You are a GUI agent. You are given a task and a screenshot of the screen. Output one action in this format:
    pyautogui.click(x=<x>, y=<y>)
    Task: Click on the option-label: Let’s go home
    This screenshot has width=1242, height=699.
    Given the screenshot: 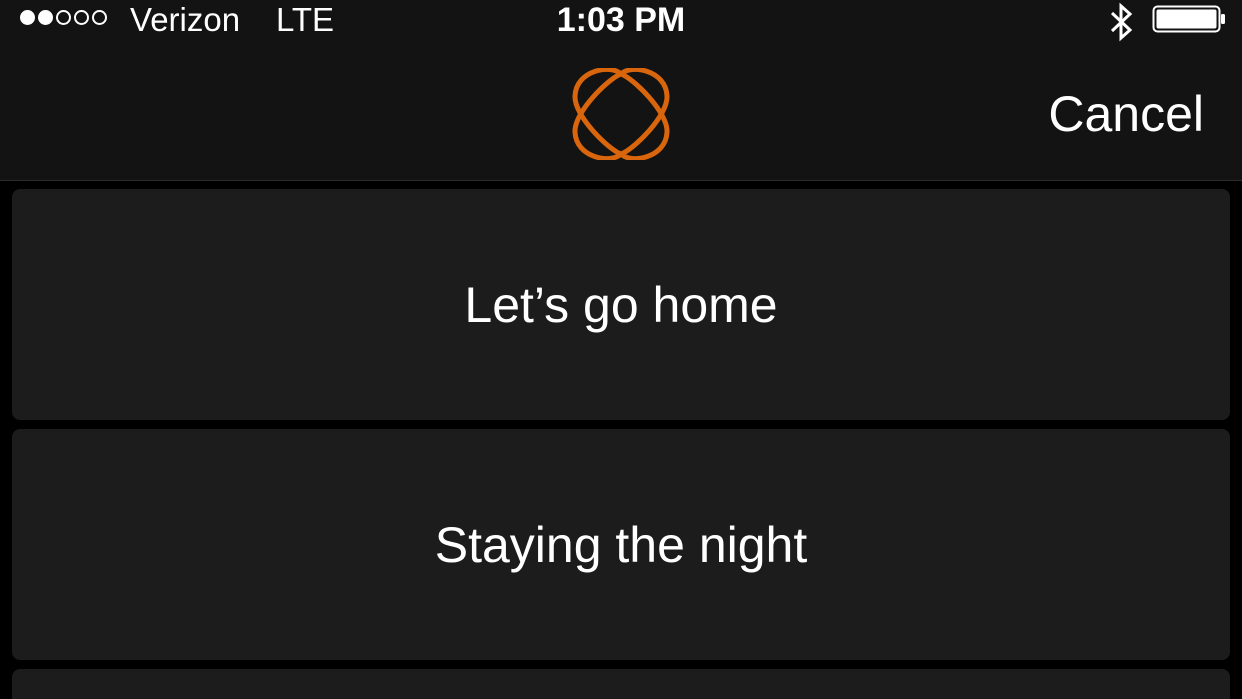 What is the action you would take?
    pyautogui.click(x=621, y=304)
    